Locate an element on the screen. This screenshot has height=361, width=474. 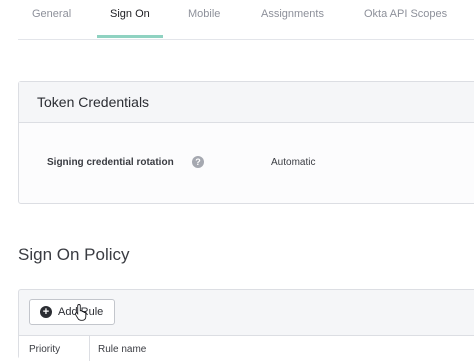
signing-credential-rotation-label: Signing credential rotation is located at coordinates (110, 162).